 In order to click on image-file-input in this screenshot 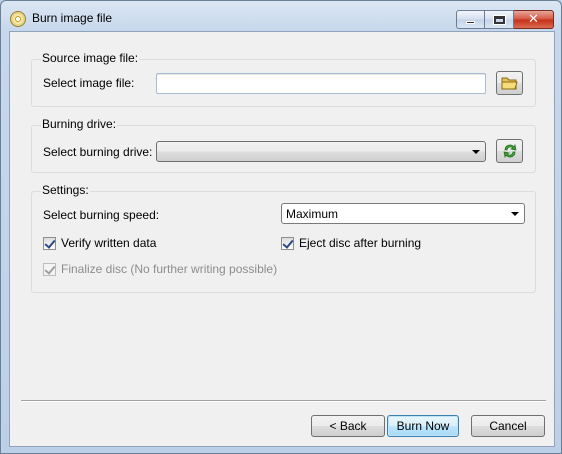, I will do `click(321, 83)`.